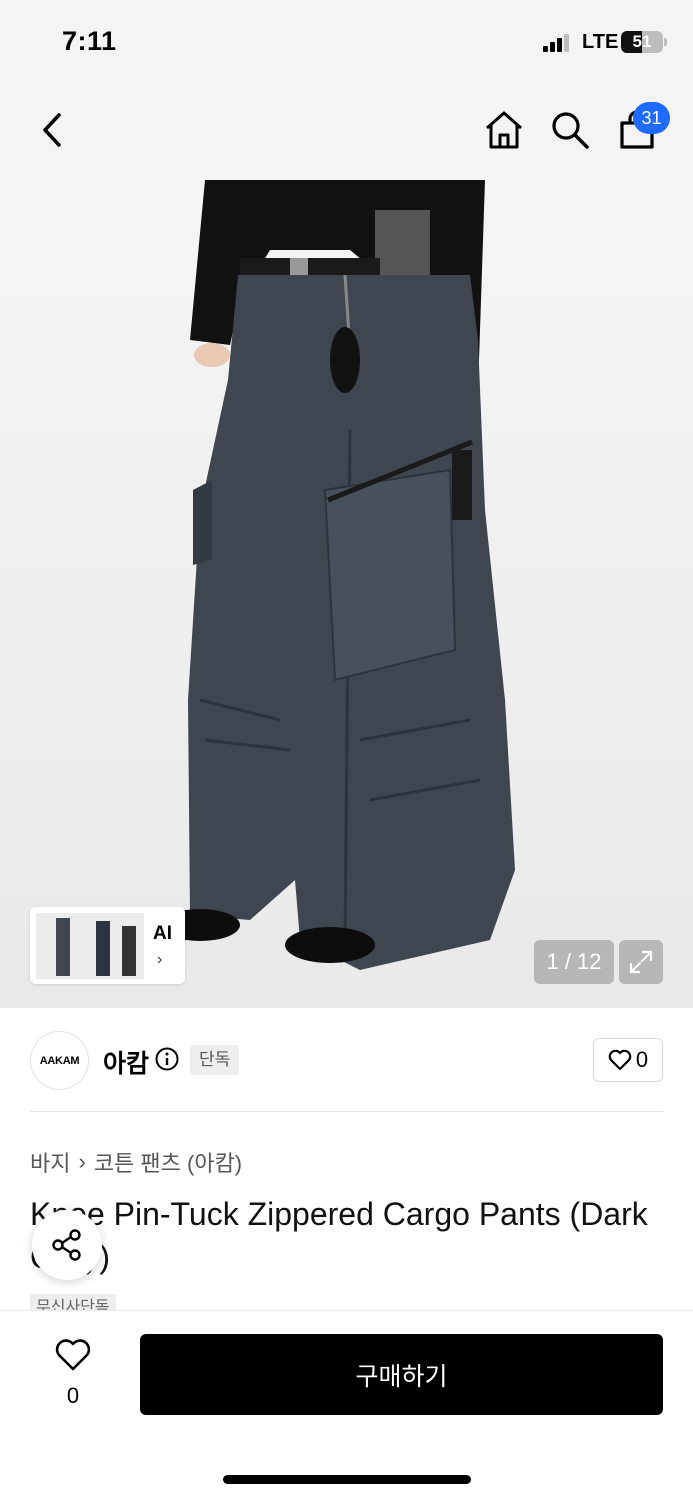 The image size is (693, 1500). What do you see at coordinates (90, 945) in the screenshot?
I see `similar-thumbnails` at bounding box center [90, 945].